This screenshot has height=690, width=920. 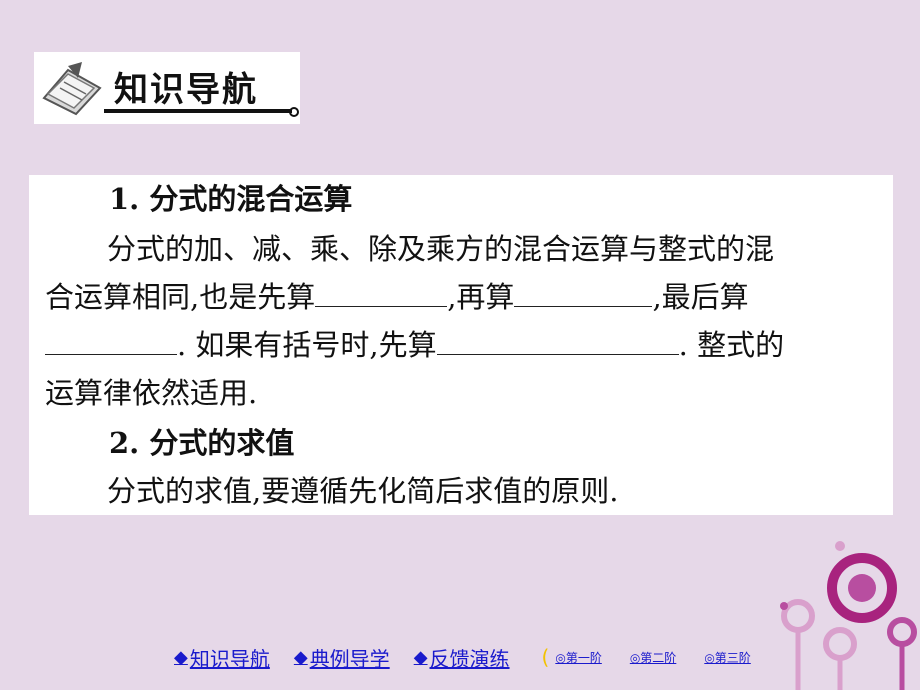 I want to click on badge-underline, so click(x=201, y=112).